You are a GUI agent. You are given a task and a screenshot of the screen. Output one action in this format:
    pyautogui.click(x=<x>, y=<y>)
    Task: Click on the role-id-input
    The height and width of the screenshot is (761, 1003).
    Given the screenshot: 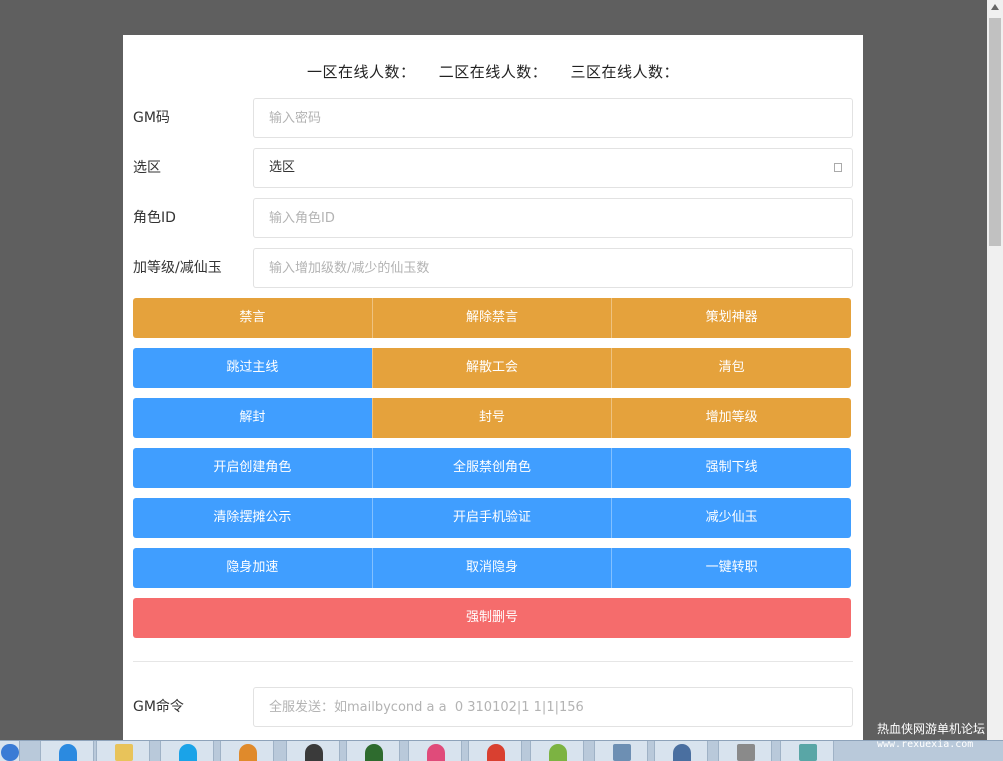 What is the action you would take?
    pyautogui.click(x=541, y=218)
    